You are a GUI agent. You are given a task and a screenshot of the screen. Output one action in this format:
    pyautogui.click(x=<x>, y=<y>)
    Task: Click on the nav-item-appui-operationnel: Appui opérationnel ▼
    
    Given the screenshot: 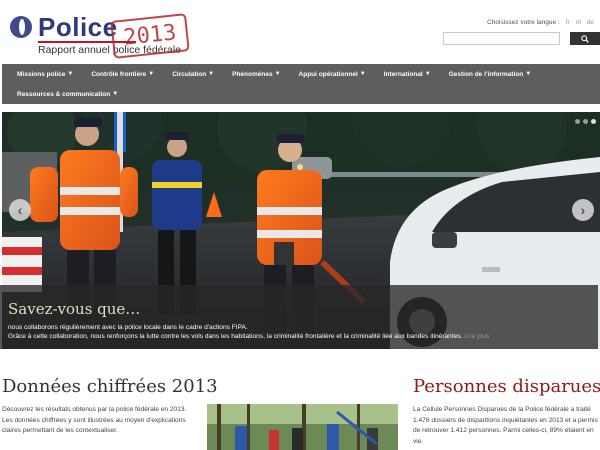 What is the action you would take?
    pyautogui.click(x=332, y=74)
    